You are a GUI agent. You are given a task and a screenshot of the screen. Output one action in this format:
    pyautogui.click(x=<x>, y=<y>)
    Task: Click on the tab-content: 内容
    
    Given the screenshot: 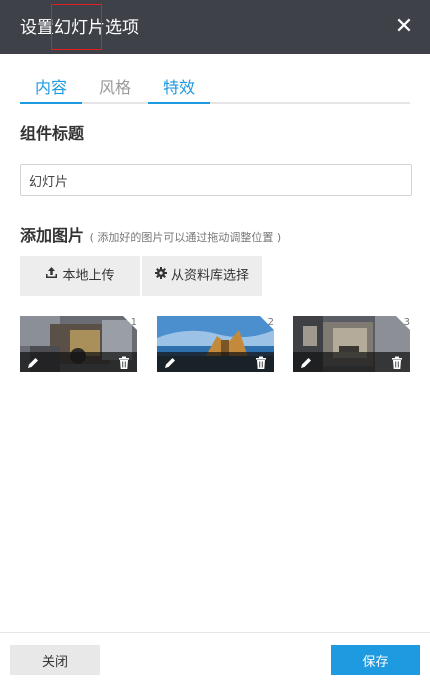 What is the action you would take?
    pyautogui.click(x=51, y=89)
    